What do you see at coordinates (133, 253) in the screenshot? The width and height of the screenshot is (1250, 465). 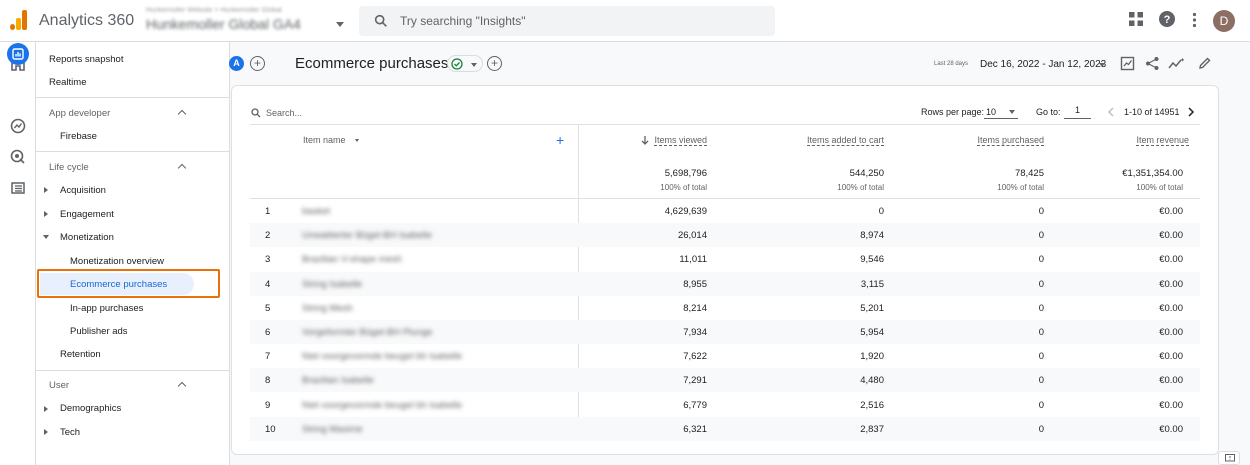 I see `report-navigation` at bounding box center [133, 253].